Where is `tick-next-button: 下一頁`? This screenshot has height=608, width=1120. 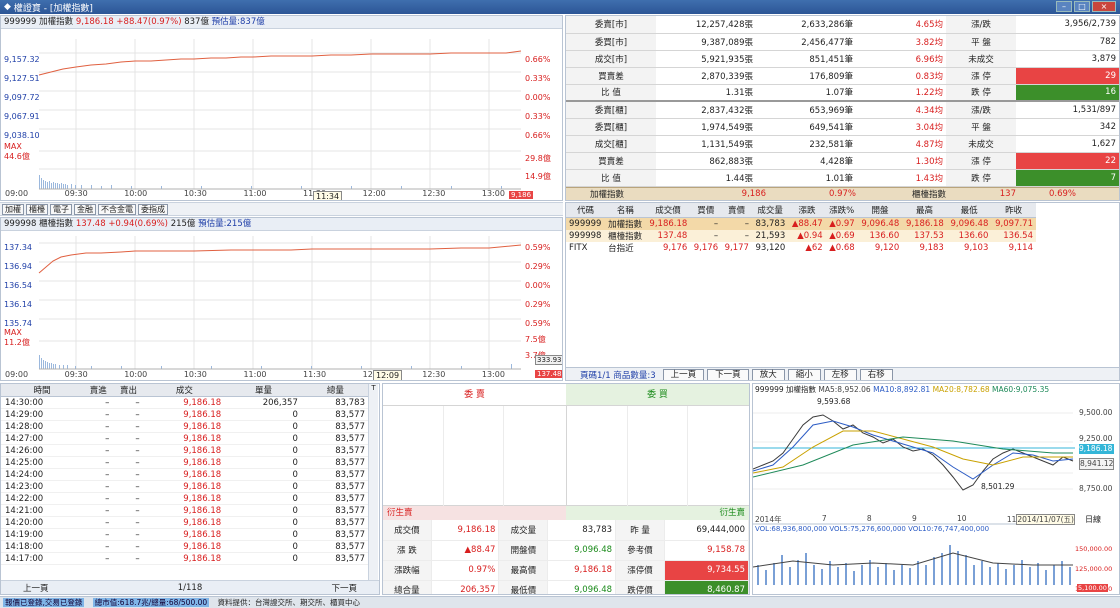
tick-next-button: 下一頁 is located at coordinates (344, 588).